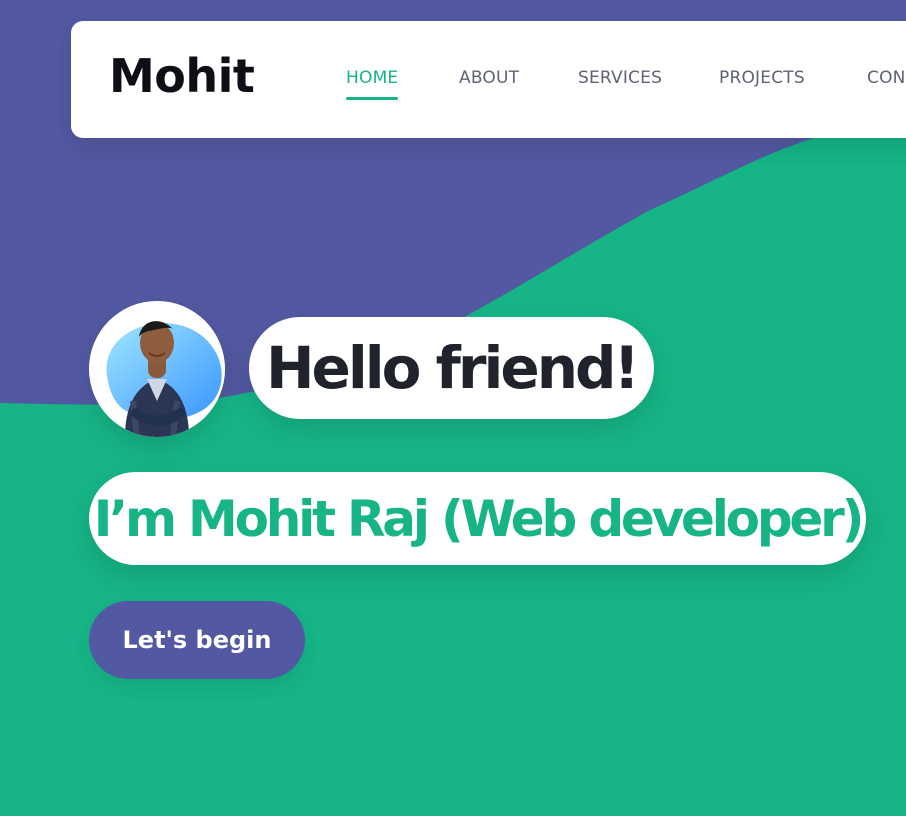  I want to click on avatar, so click(157, 369).